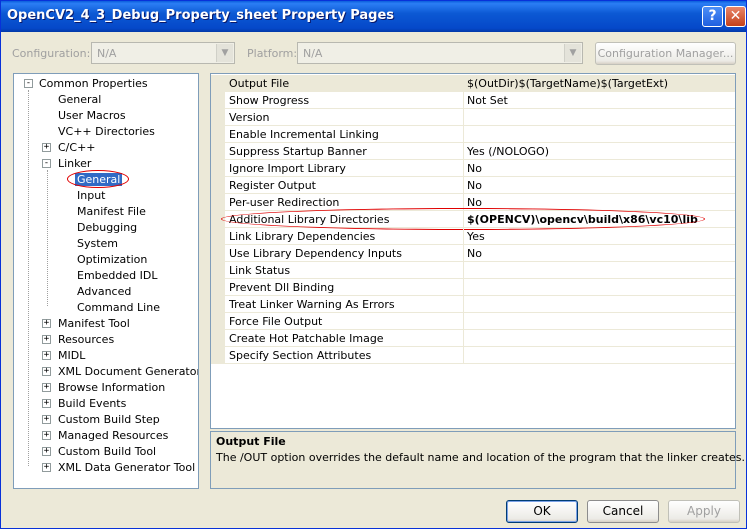  Describe the element at coordinates (91, 196) in the screenshot. I see `tree-item-input: Input` at that location.